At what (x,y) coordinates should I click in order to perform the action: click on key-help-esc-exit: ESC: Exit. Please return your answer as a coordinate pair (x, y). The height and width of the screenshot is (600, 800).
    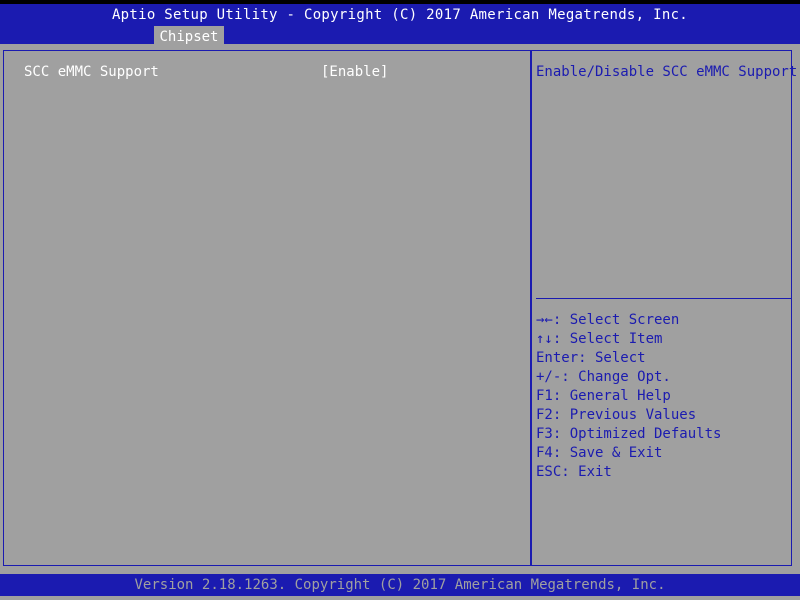
    Looking at the image, I should click on (574, 472).